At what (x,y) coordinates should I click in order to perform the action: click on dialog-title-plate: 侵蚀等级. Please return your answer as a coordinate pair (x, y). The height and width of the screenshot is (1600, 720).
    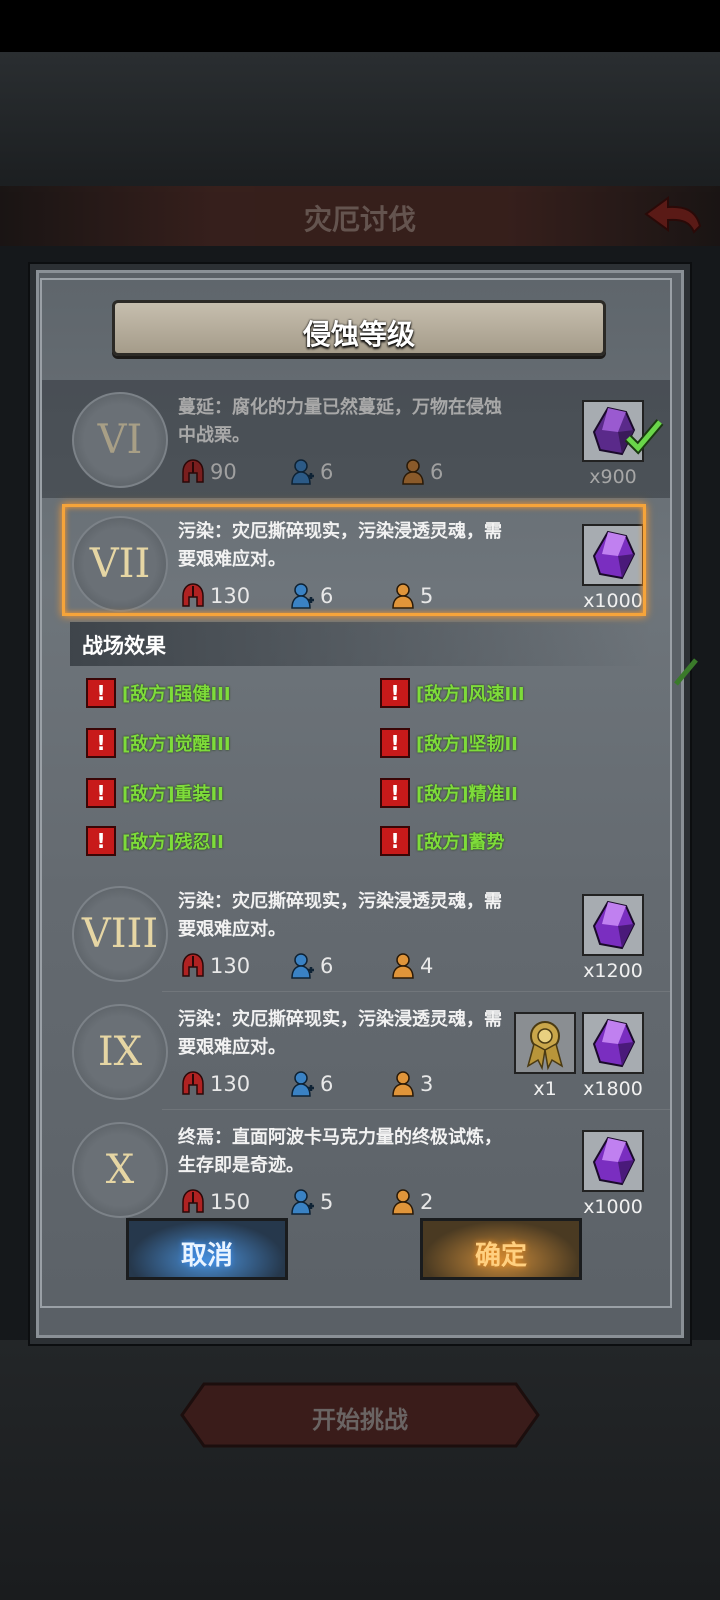
    Looking at the image, I should click on (359, 328).